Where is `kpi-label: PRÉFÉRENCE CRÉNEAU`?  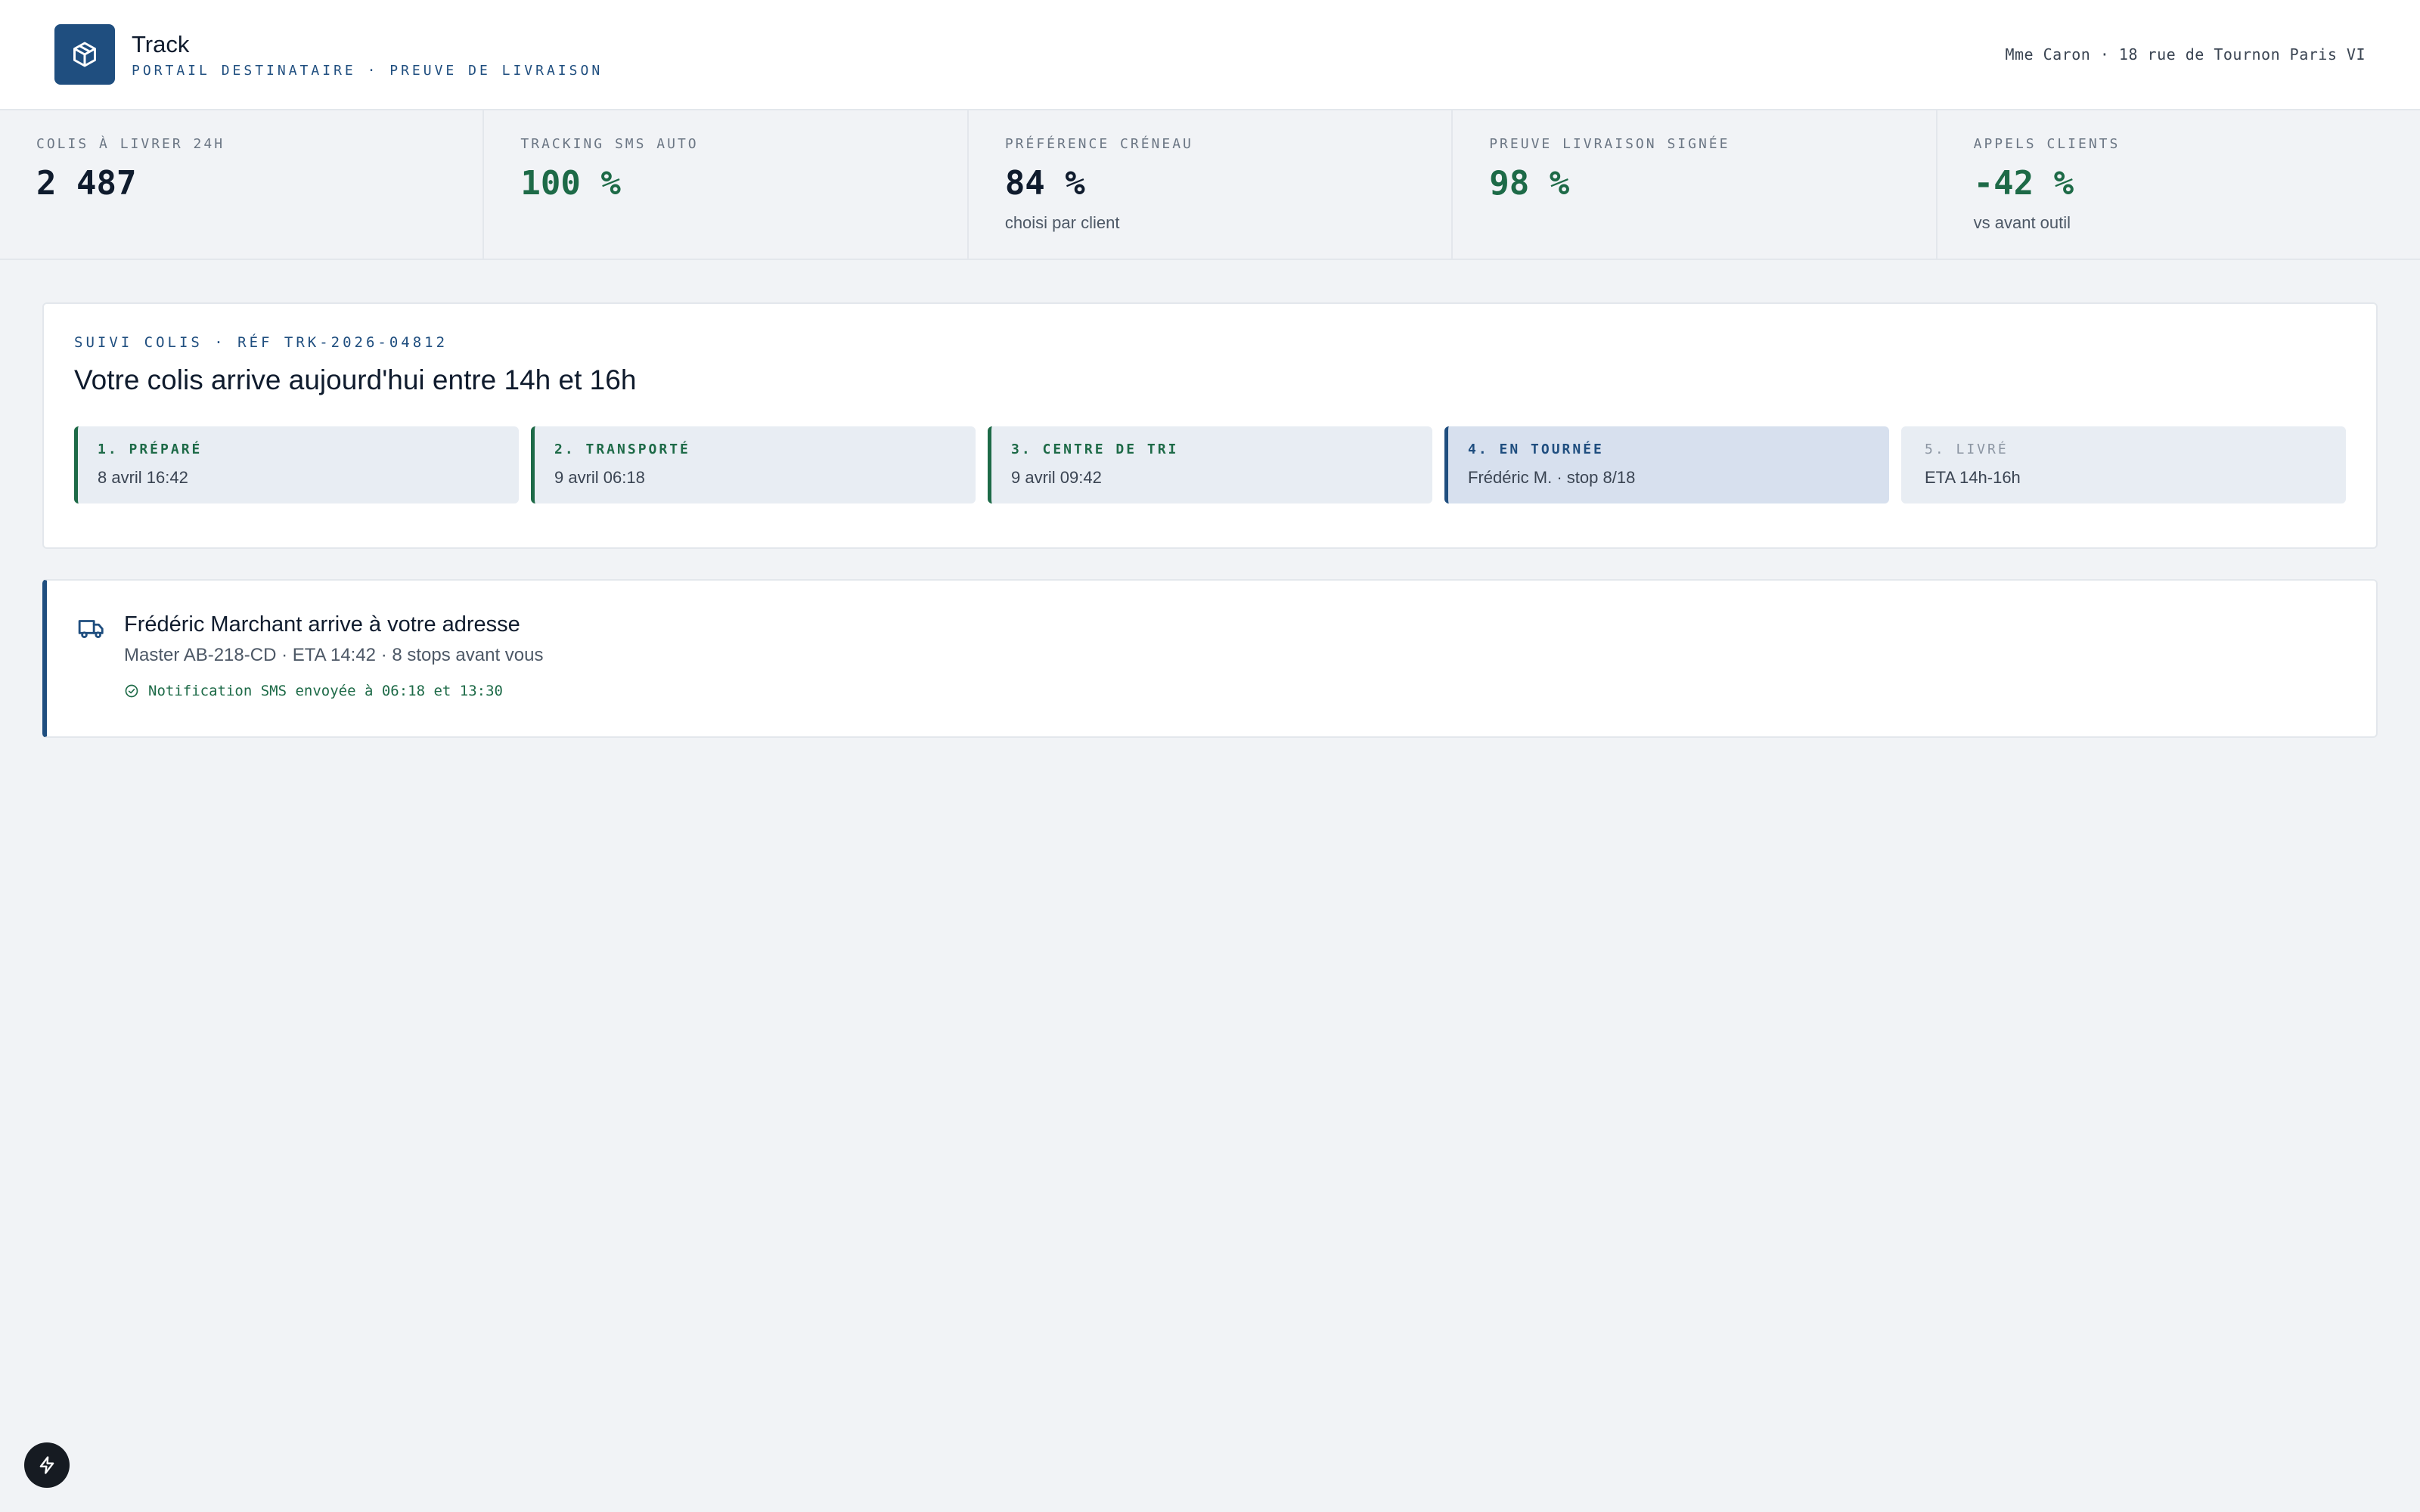
kpi-label: PRÉFÉRENCE CRÉNEAU is located at coordinates (1098, 144).